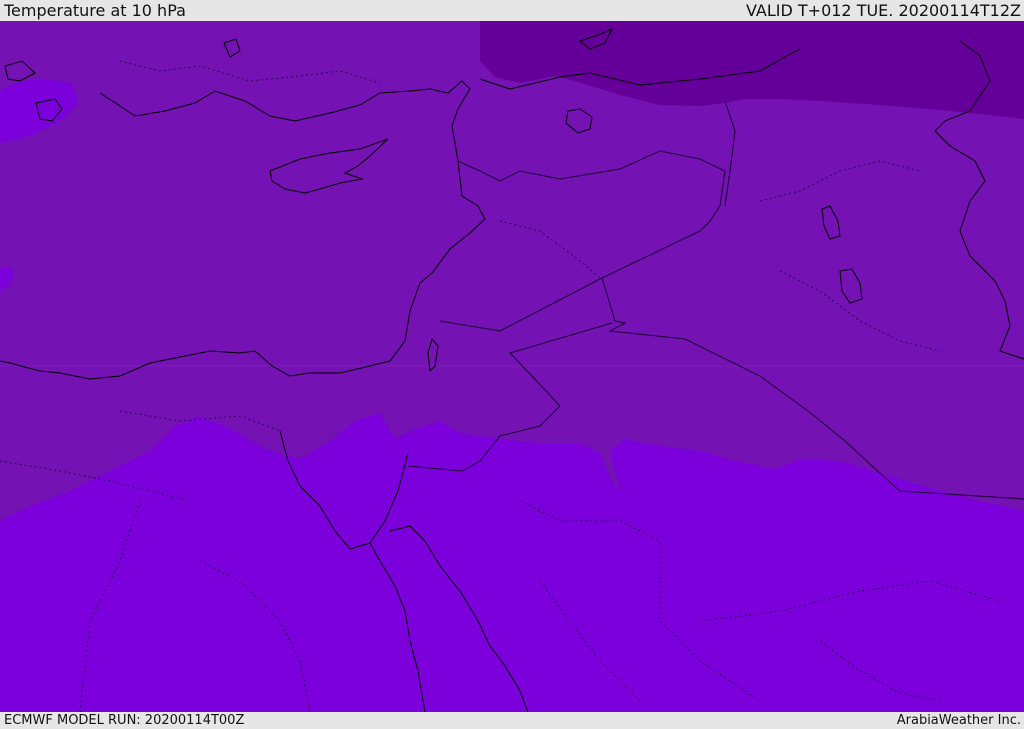 This screenshot has height=729, width=1024. What do you see at coordinates (124, 720) in the screenshot?
I see `model-run: ECMWF MODEL RUN: 20200114T00Z` at bounding box center [124, 720].